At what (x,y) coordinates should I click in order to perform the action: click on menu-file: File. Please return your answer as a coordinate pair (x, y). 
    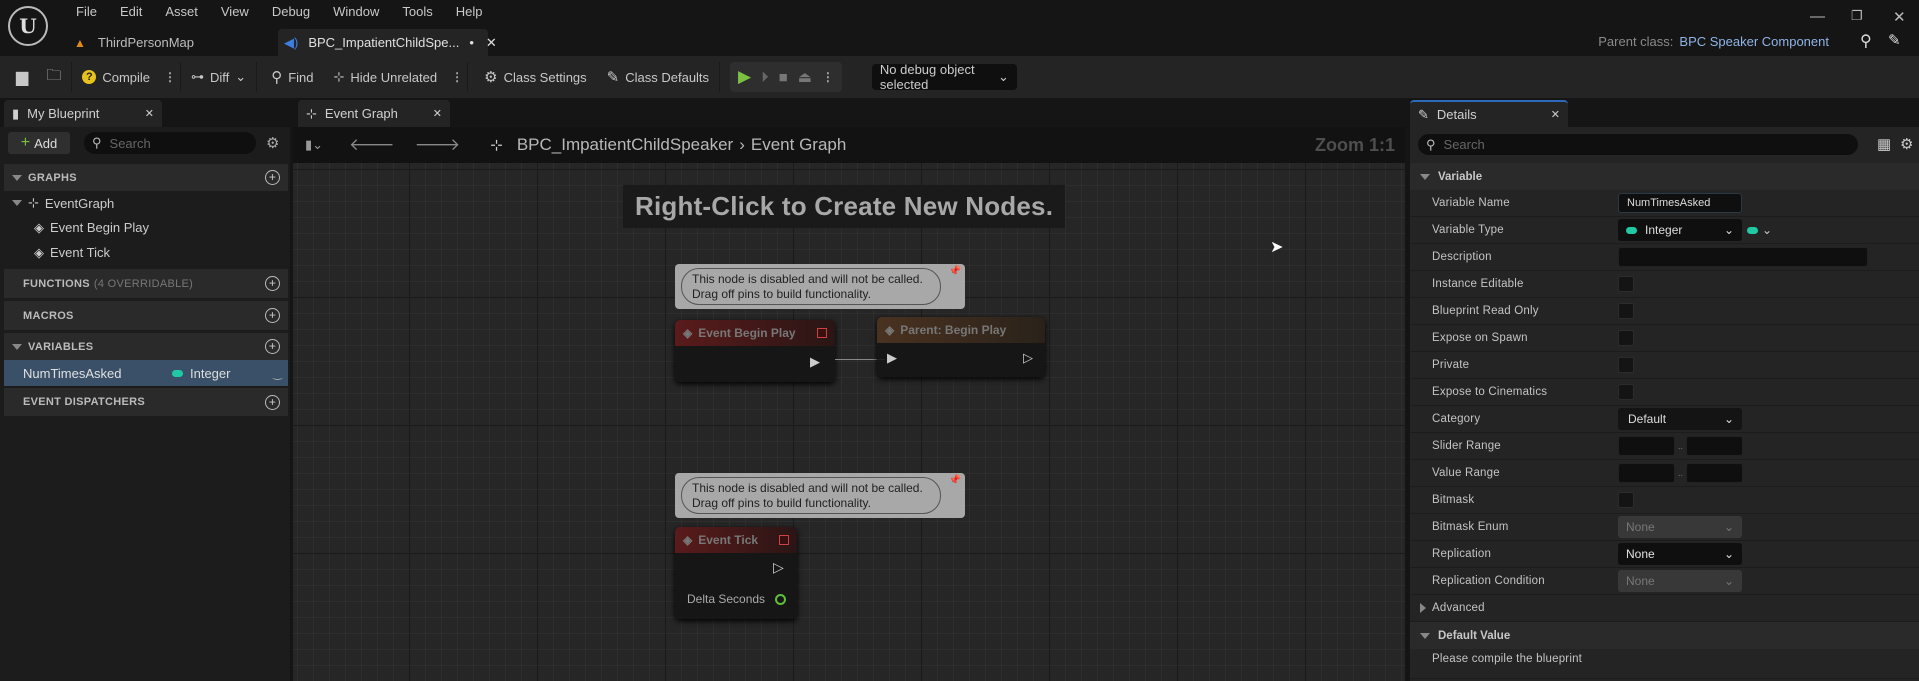
    Looking at the image, I should click on (88, 12).